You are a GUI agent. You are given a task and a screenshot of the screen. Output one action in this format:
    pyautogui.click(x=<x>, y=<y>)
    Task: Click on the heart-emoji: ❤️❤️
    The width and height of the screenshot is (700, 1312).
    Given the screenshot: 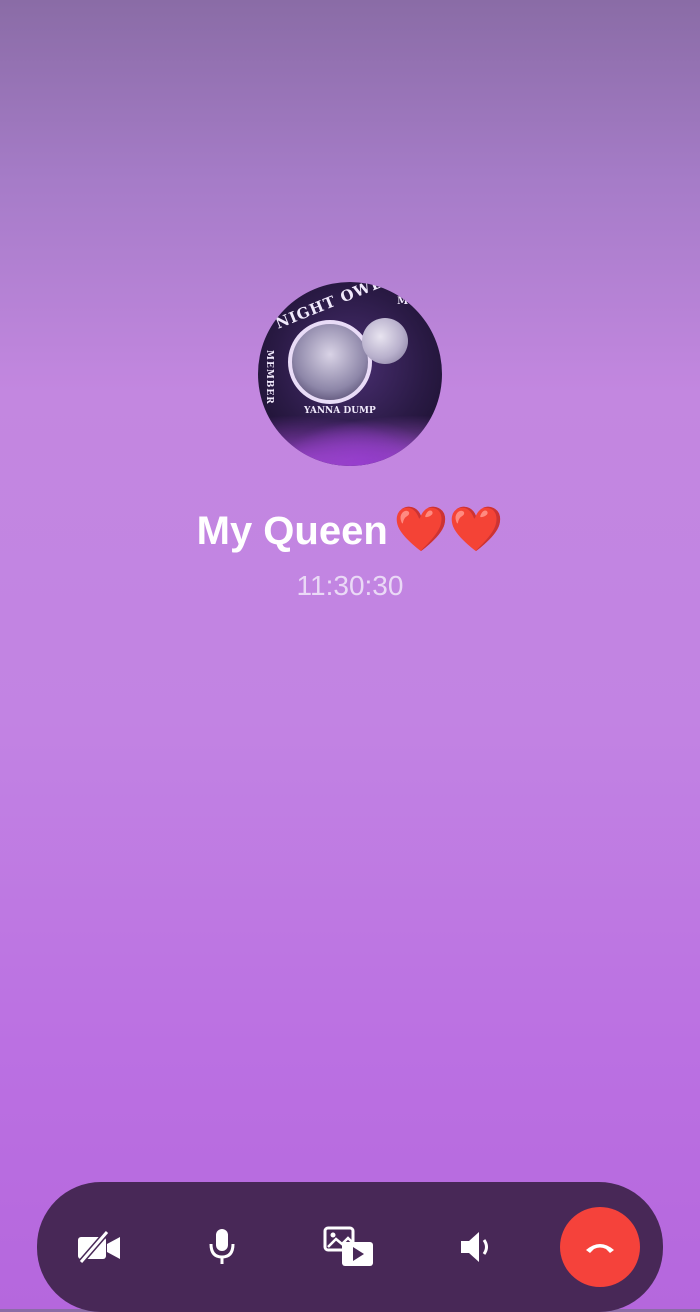 What is the action you would take?
    pyautogui.click(x=448, y=529)
    